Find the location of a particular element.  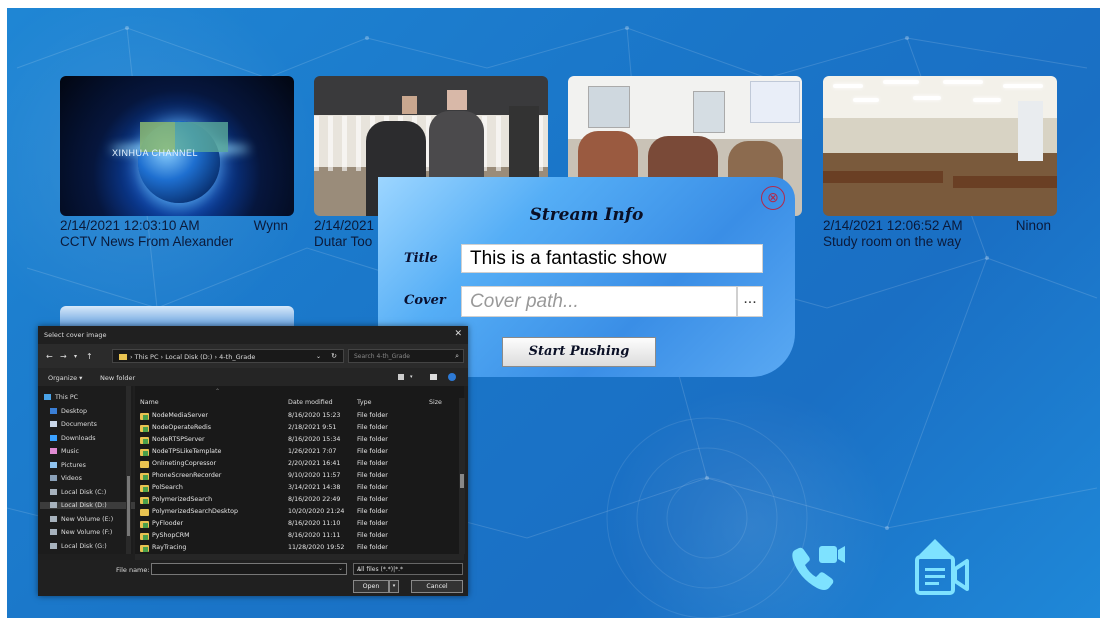

nav-scrollbar is located at coordinates (128, 470).